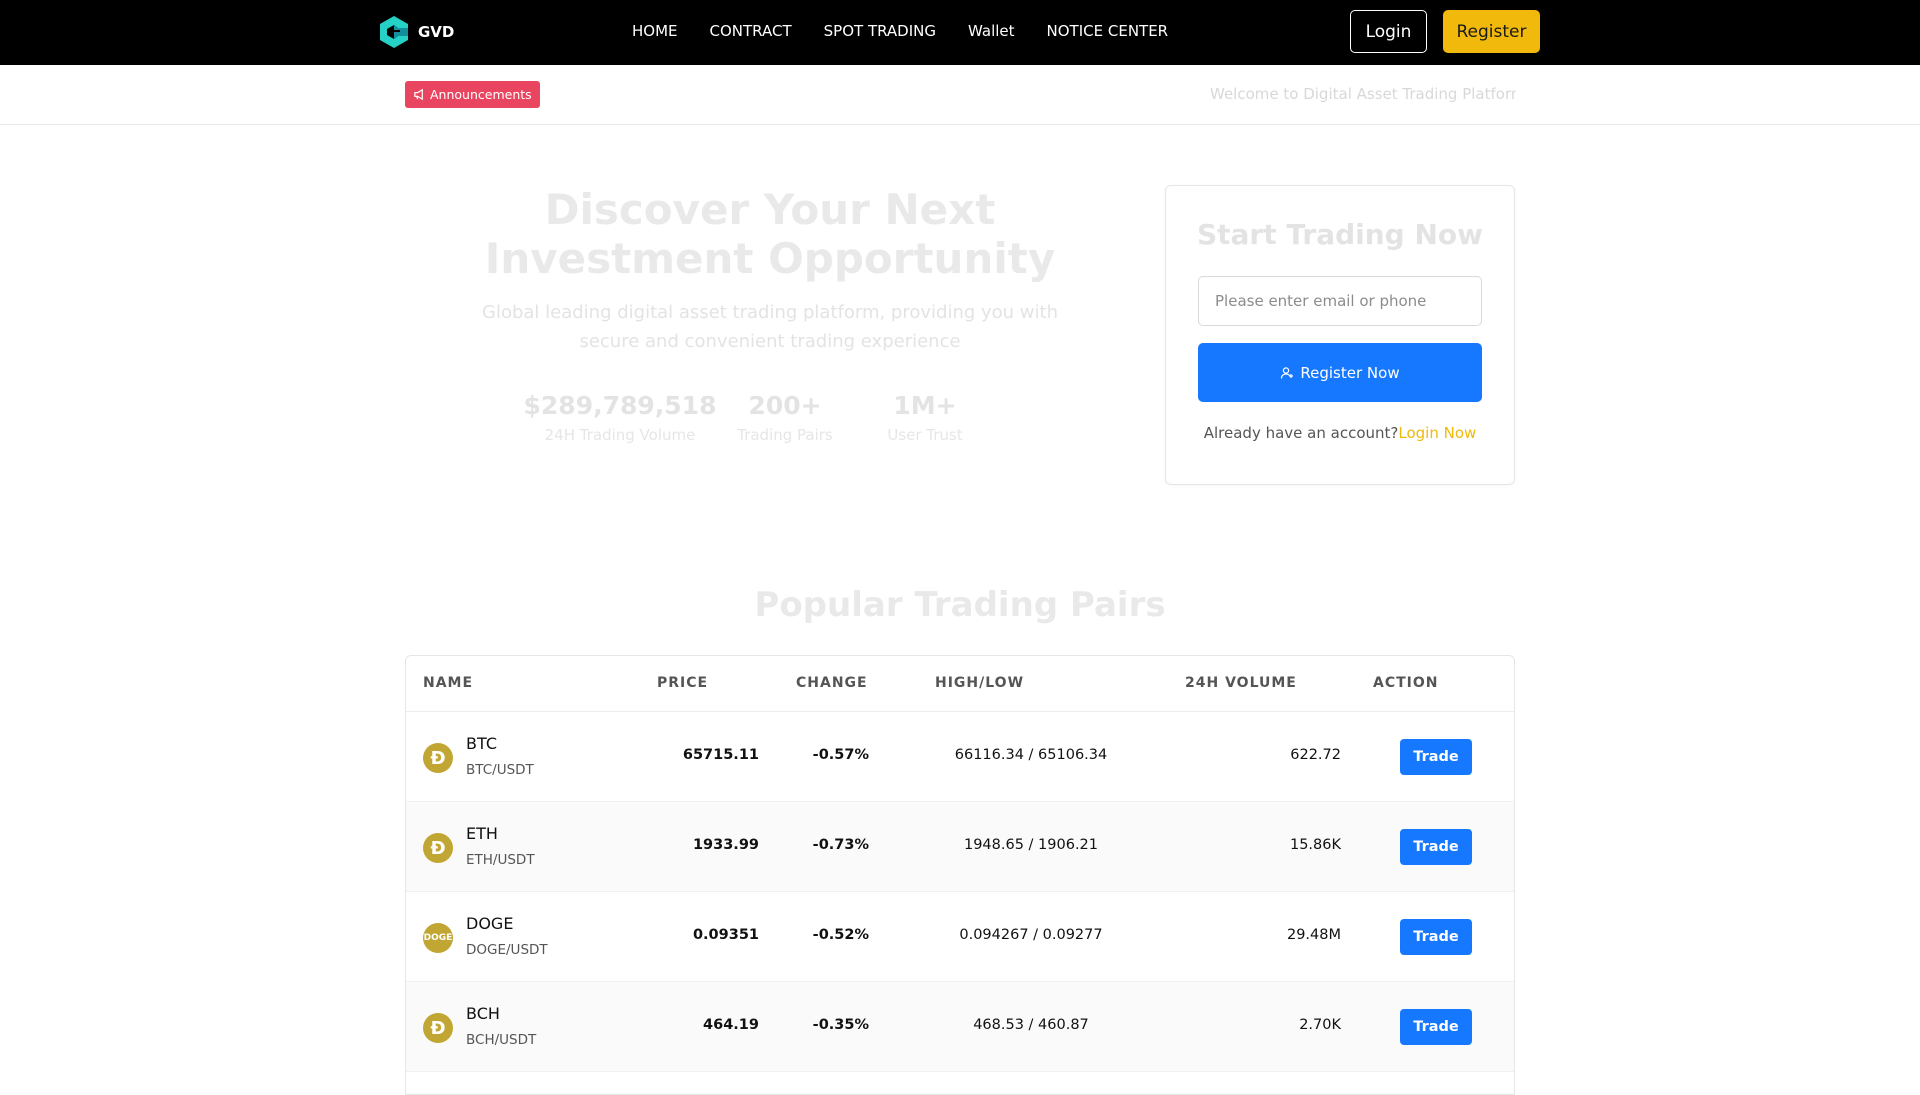  What do you see at coordinates (880, 31) in the screenshot?
I see `nav-spot-trading: SPOT TRADING` at bounding box center [880, 31].